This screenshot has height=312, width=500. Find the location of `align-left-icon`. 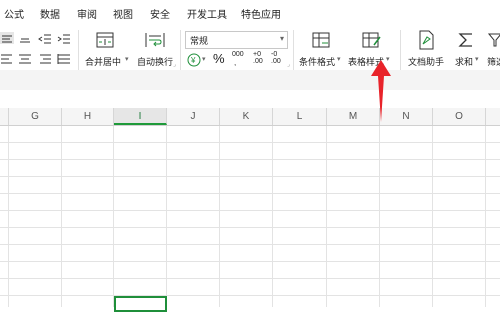

align-left-icon is located at coordinates (7, 61).